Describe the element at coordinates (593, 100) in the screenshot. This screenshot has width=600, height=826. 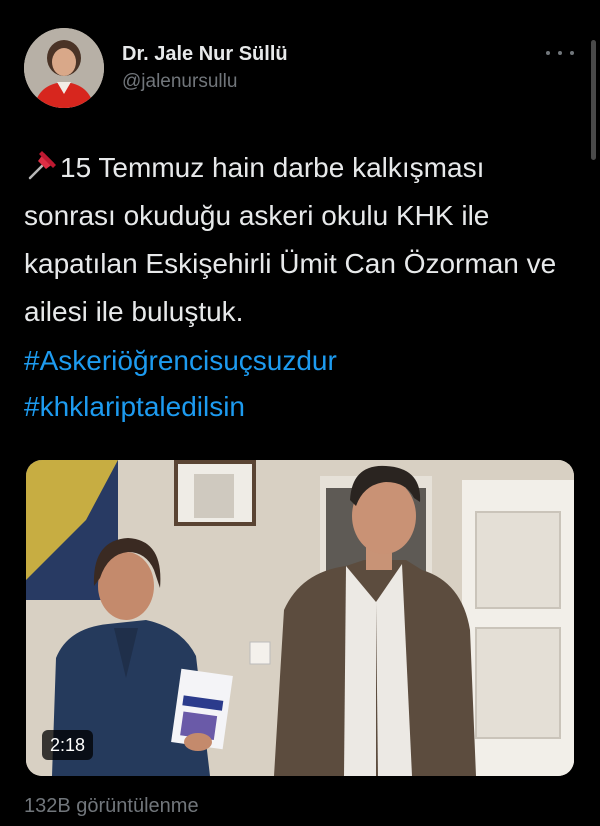
I see `scrollbar` at that location.